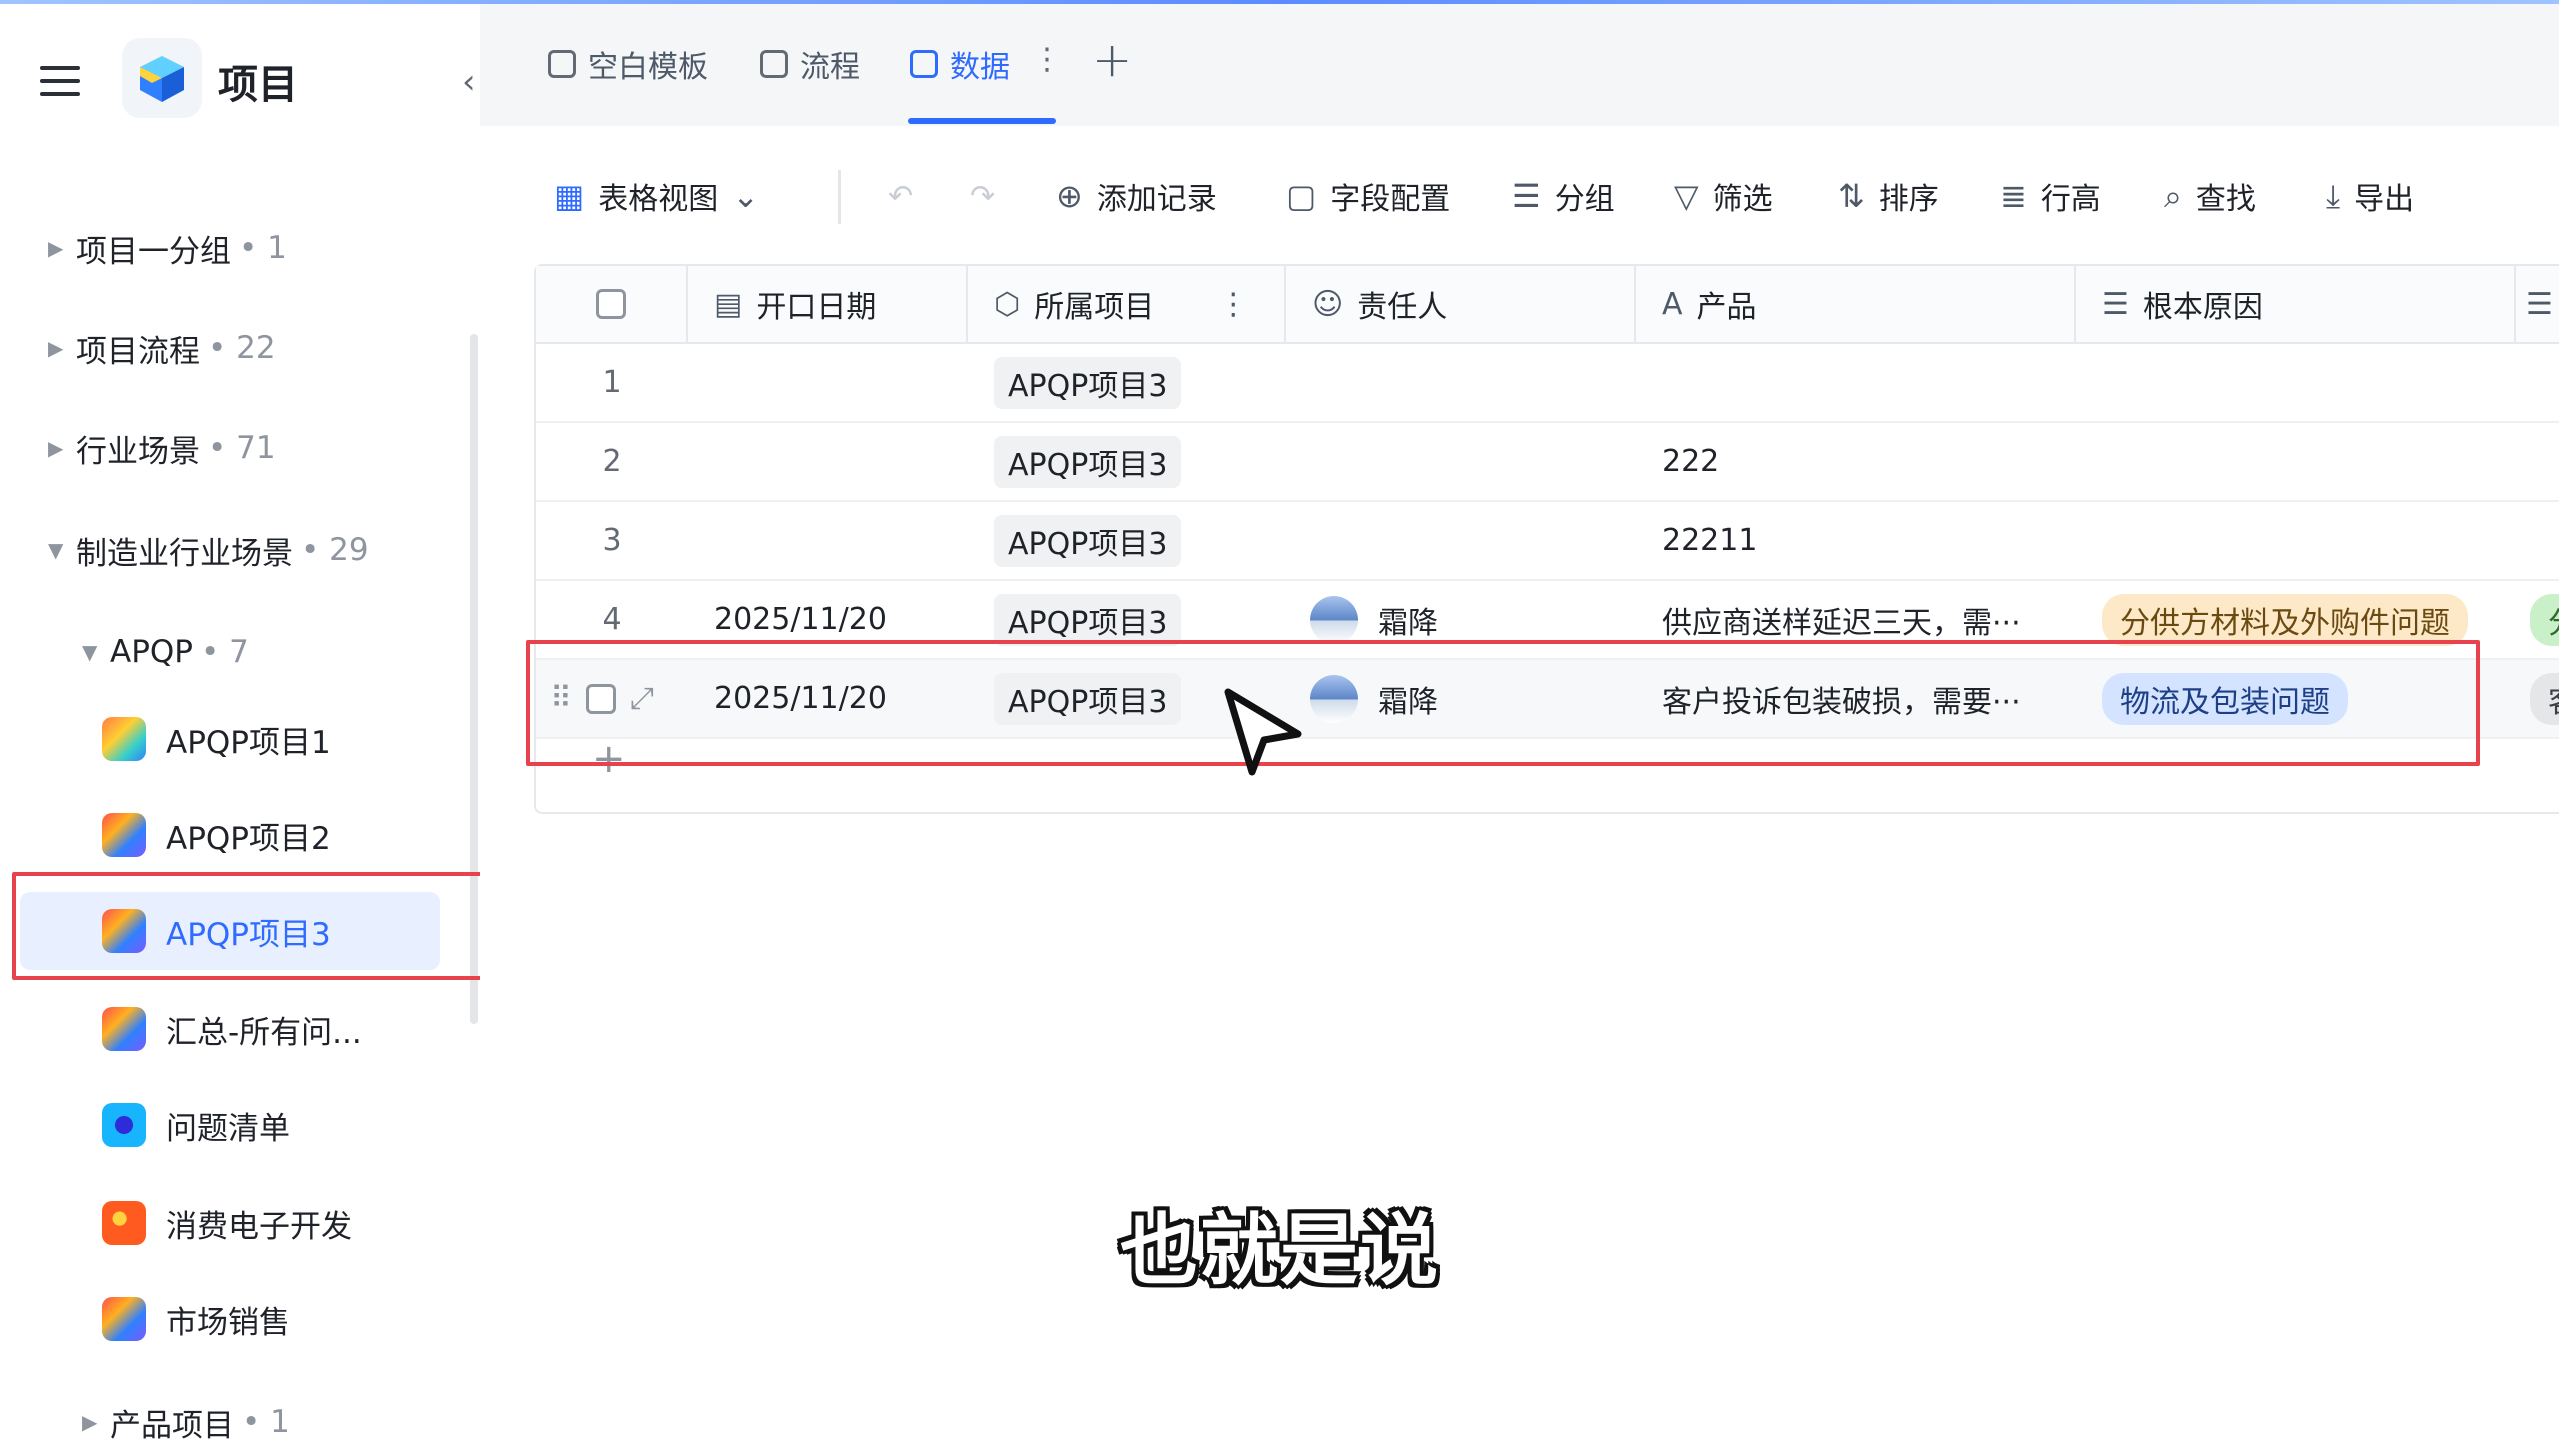  I want to click on tree-group-label: 项目流程, so click(138, 351).